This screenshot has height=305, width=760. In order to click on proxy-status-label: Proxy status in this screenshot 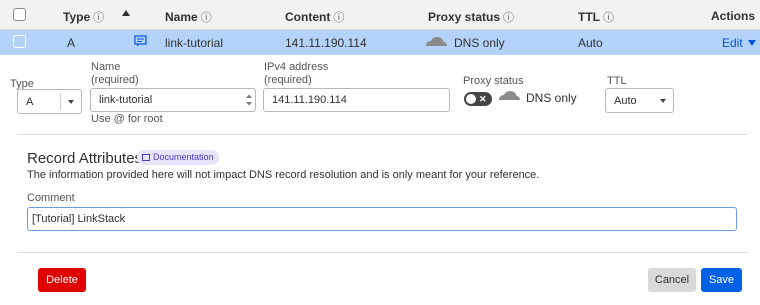, I will do `click(493, 81)`.